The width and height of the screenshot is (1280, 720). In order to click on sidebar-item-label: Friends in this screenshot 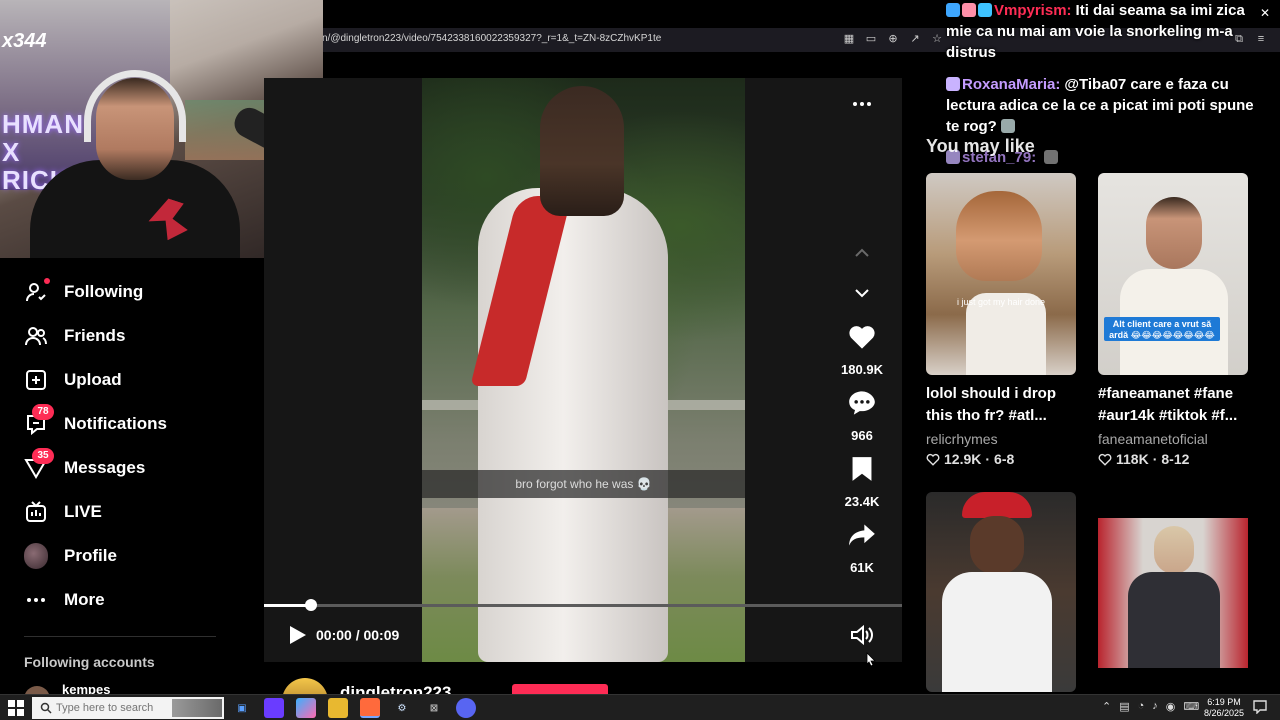, I will do `click(95, 335)`.